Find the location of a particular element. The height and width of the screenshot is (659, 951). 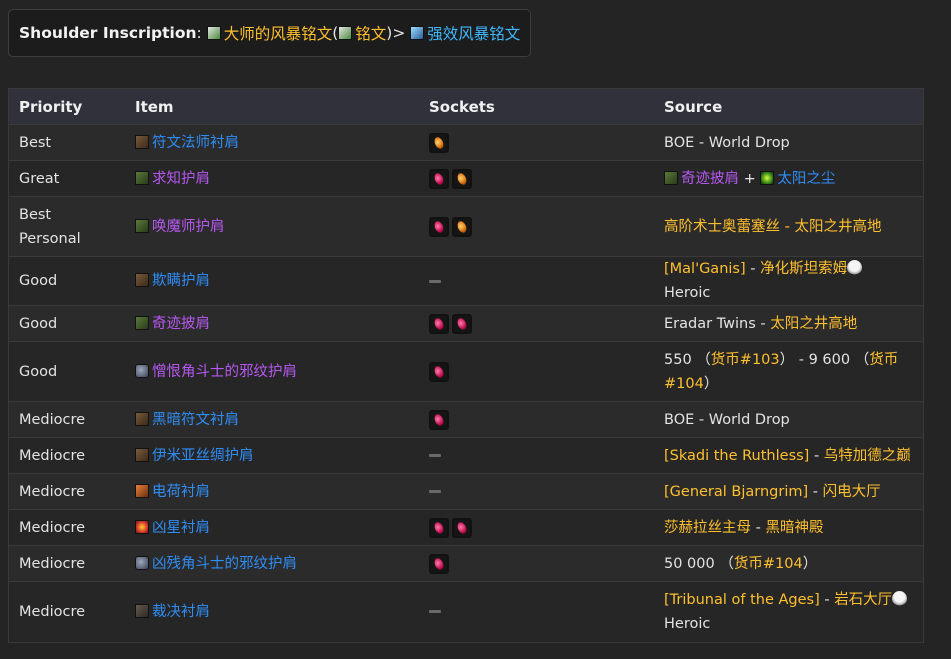

item-link: 黑暗符文衬肩 is located at coordinates (195, 420).